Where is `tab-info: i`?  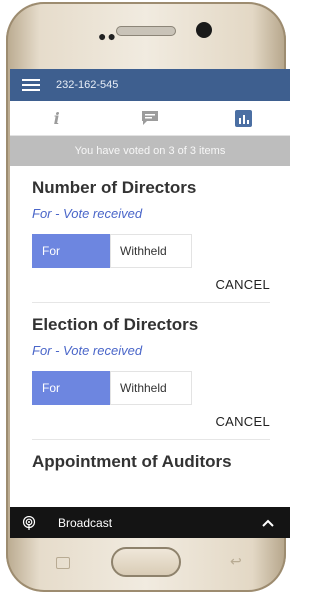
tab-info: i is located at coordinates (57, 118).